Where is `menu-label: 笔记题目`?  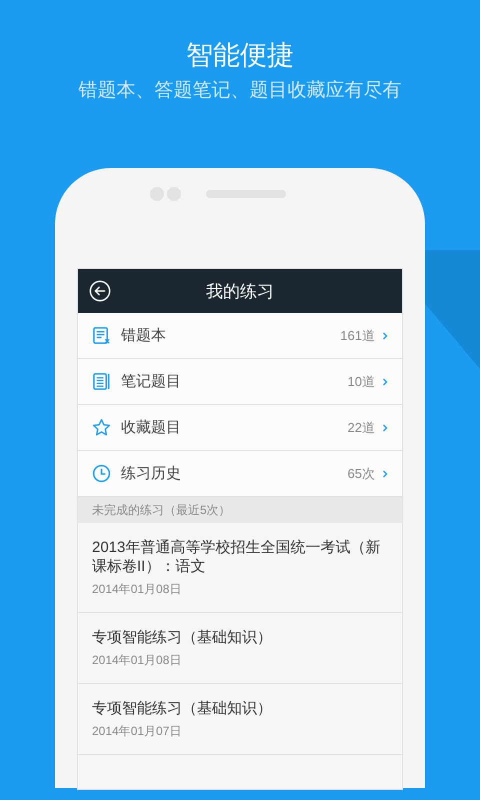
menu-label: 笔记题目 is located at coordinates (151, 381).